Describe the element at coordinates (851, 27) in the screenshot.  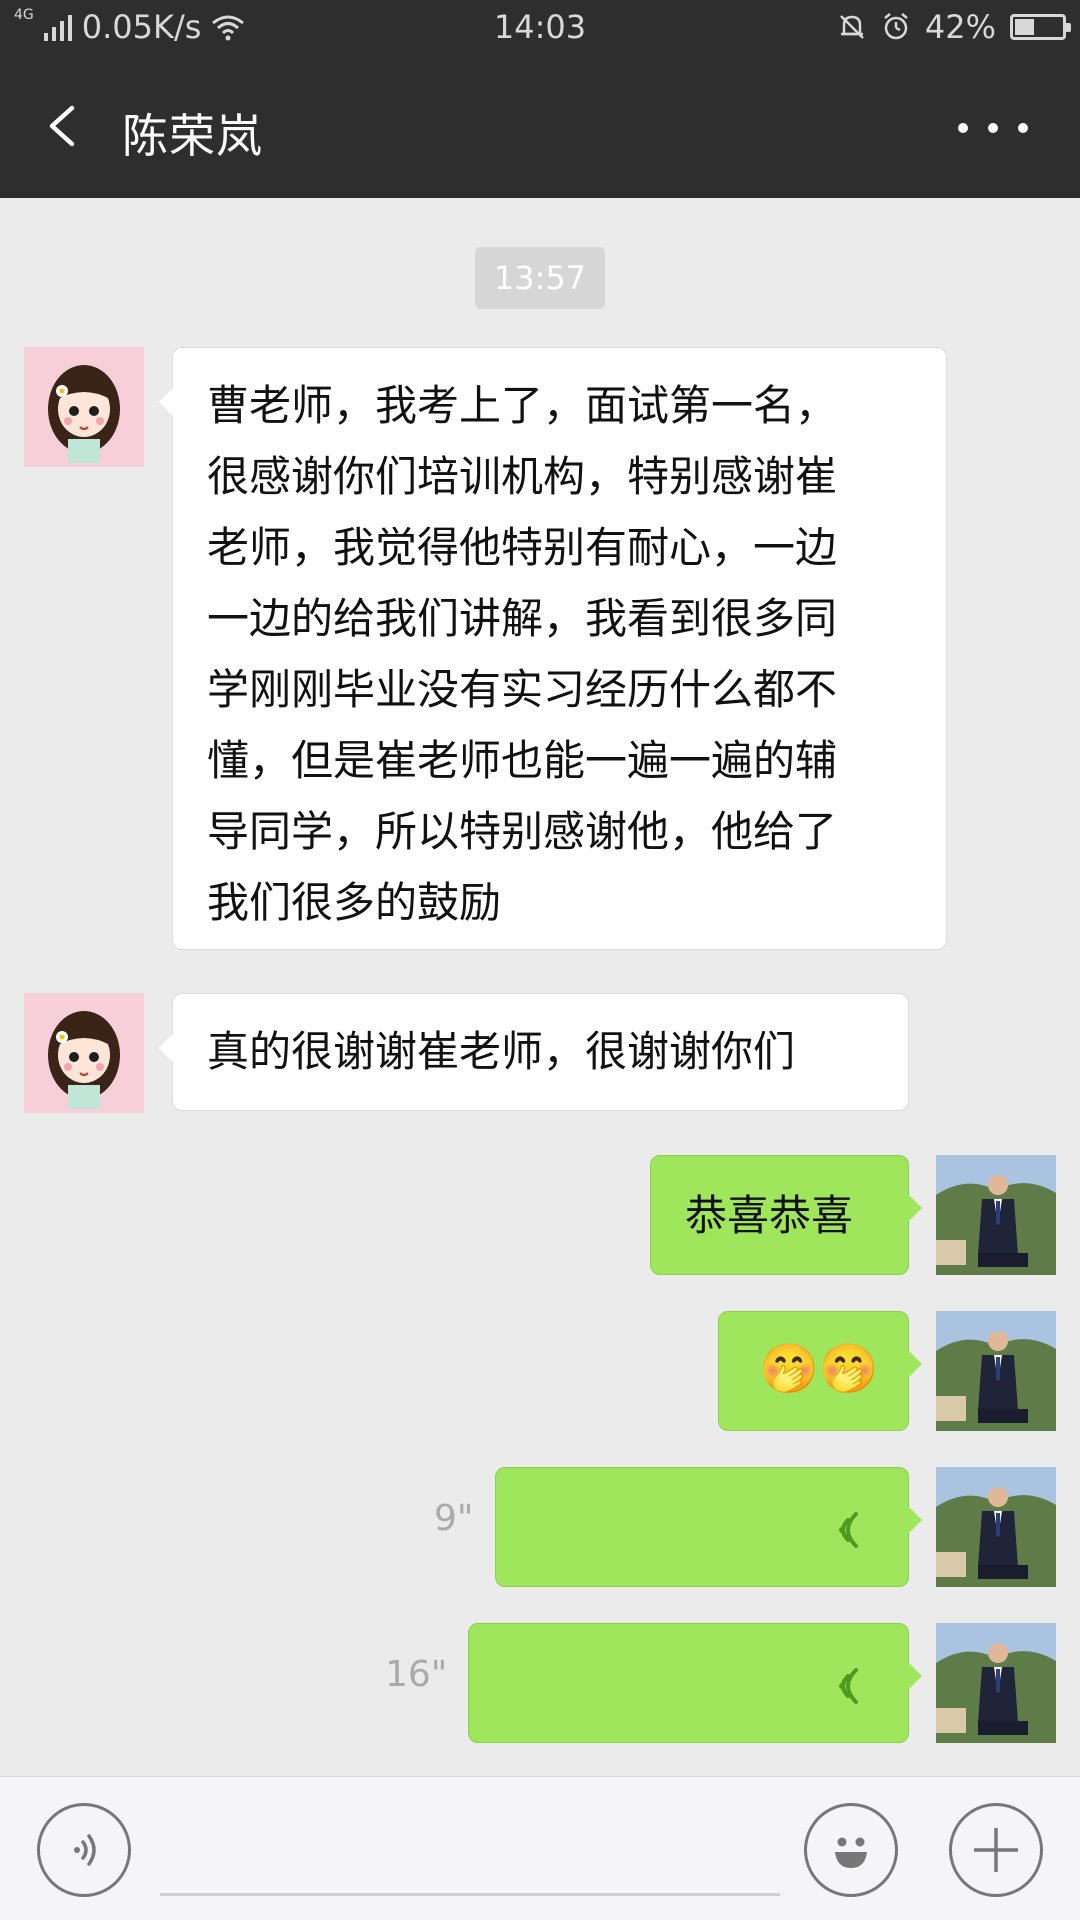
I see `bell-off-icon` at that location.